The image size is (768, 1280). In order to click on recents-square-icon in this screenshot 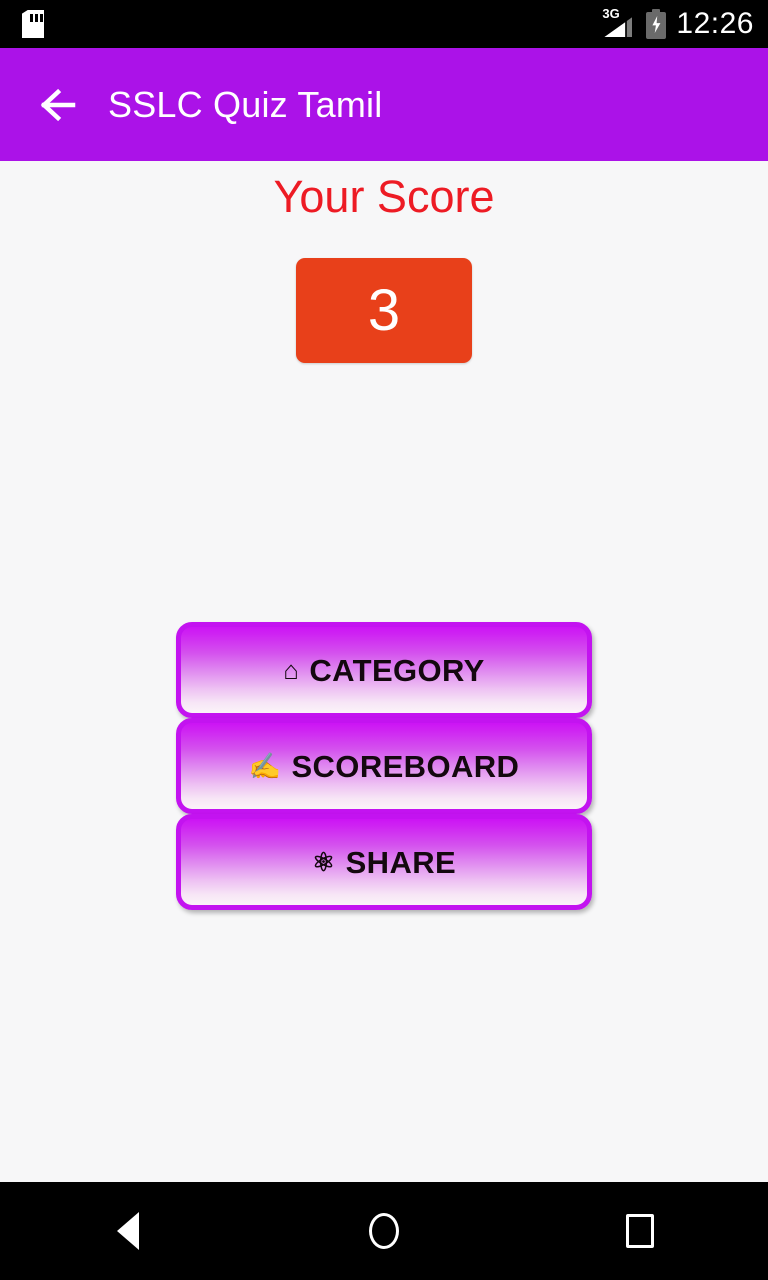, I will do `click(640, 1231)`.